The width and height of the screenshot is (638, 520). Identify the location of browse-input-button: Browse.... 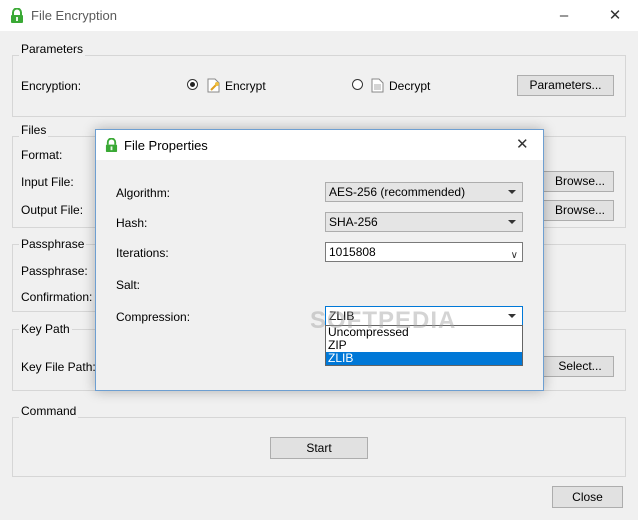
(577, 181).